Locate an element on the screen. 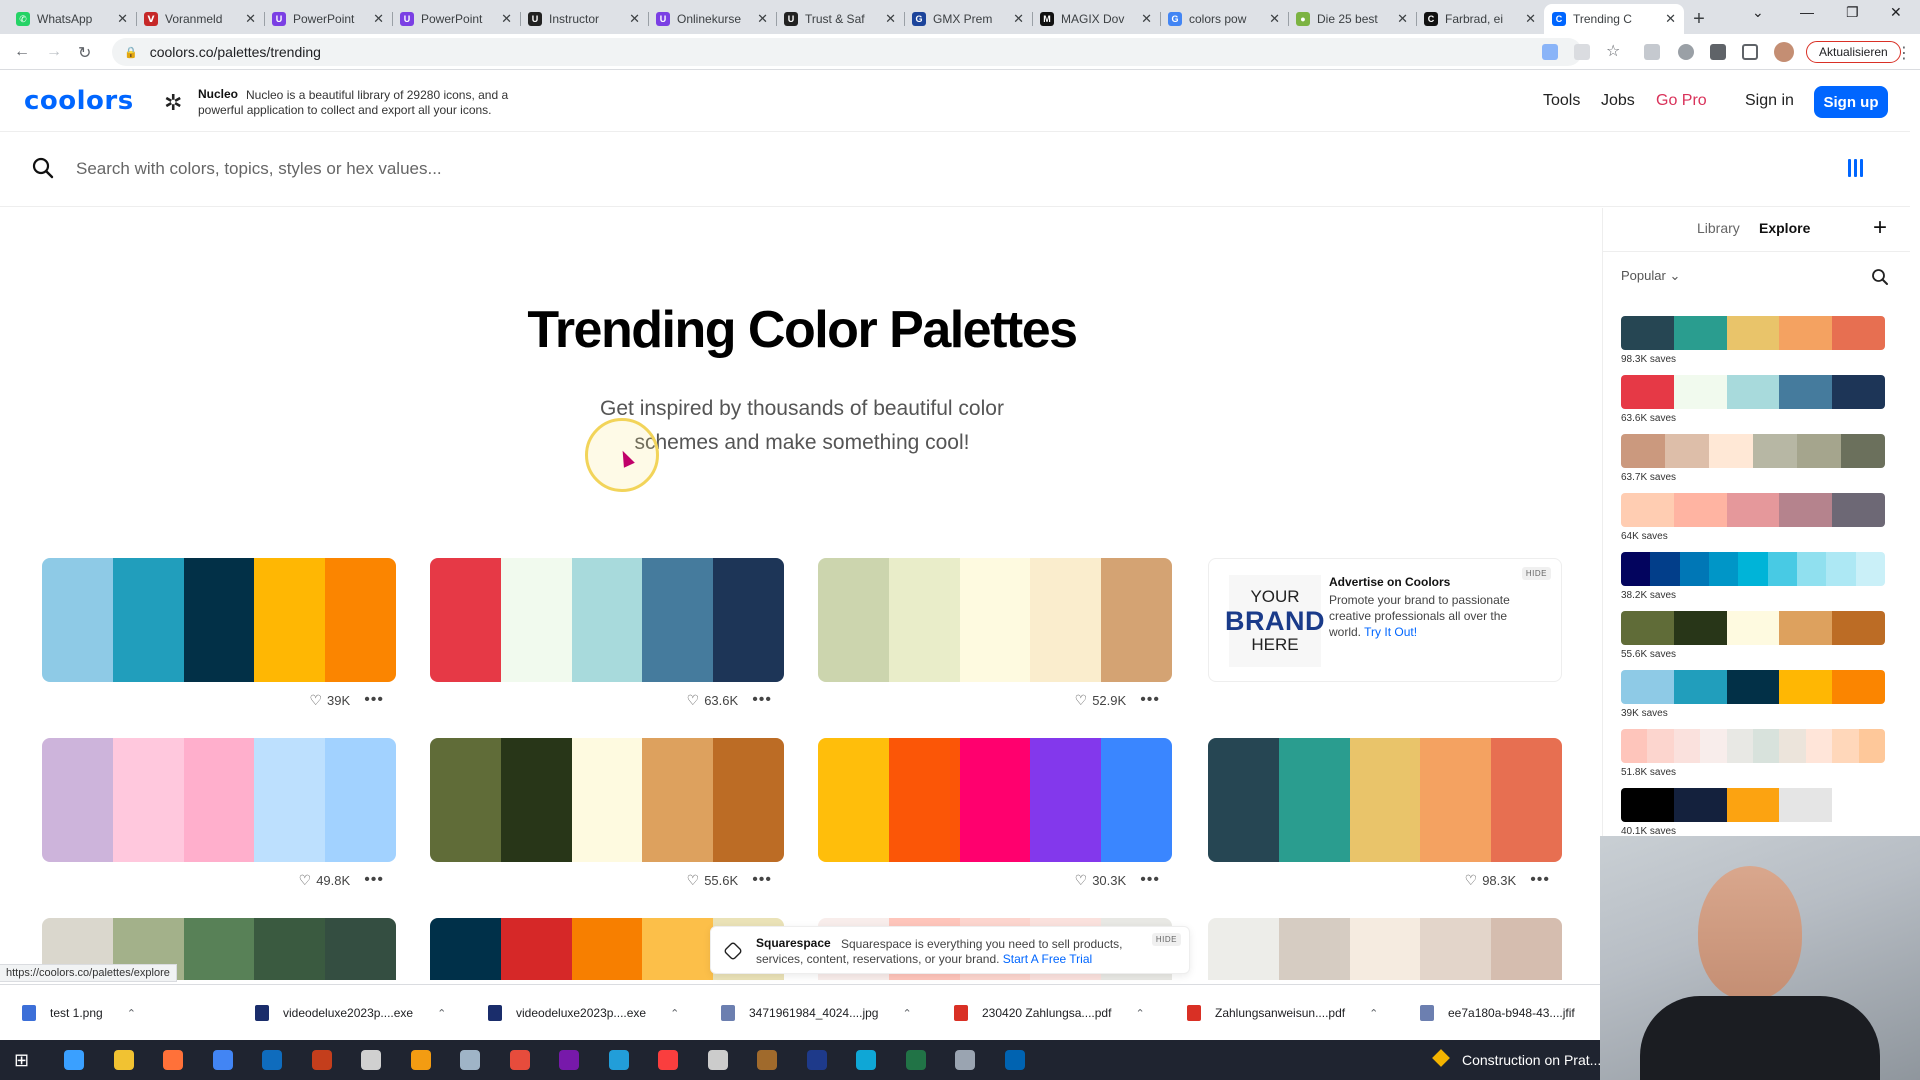  sidepanel-icon is located at coordinates (1750, 52).